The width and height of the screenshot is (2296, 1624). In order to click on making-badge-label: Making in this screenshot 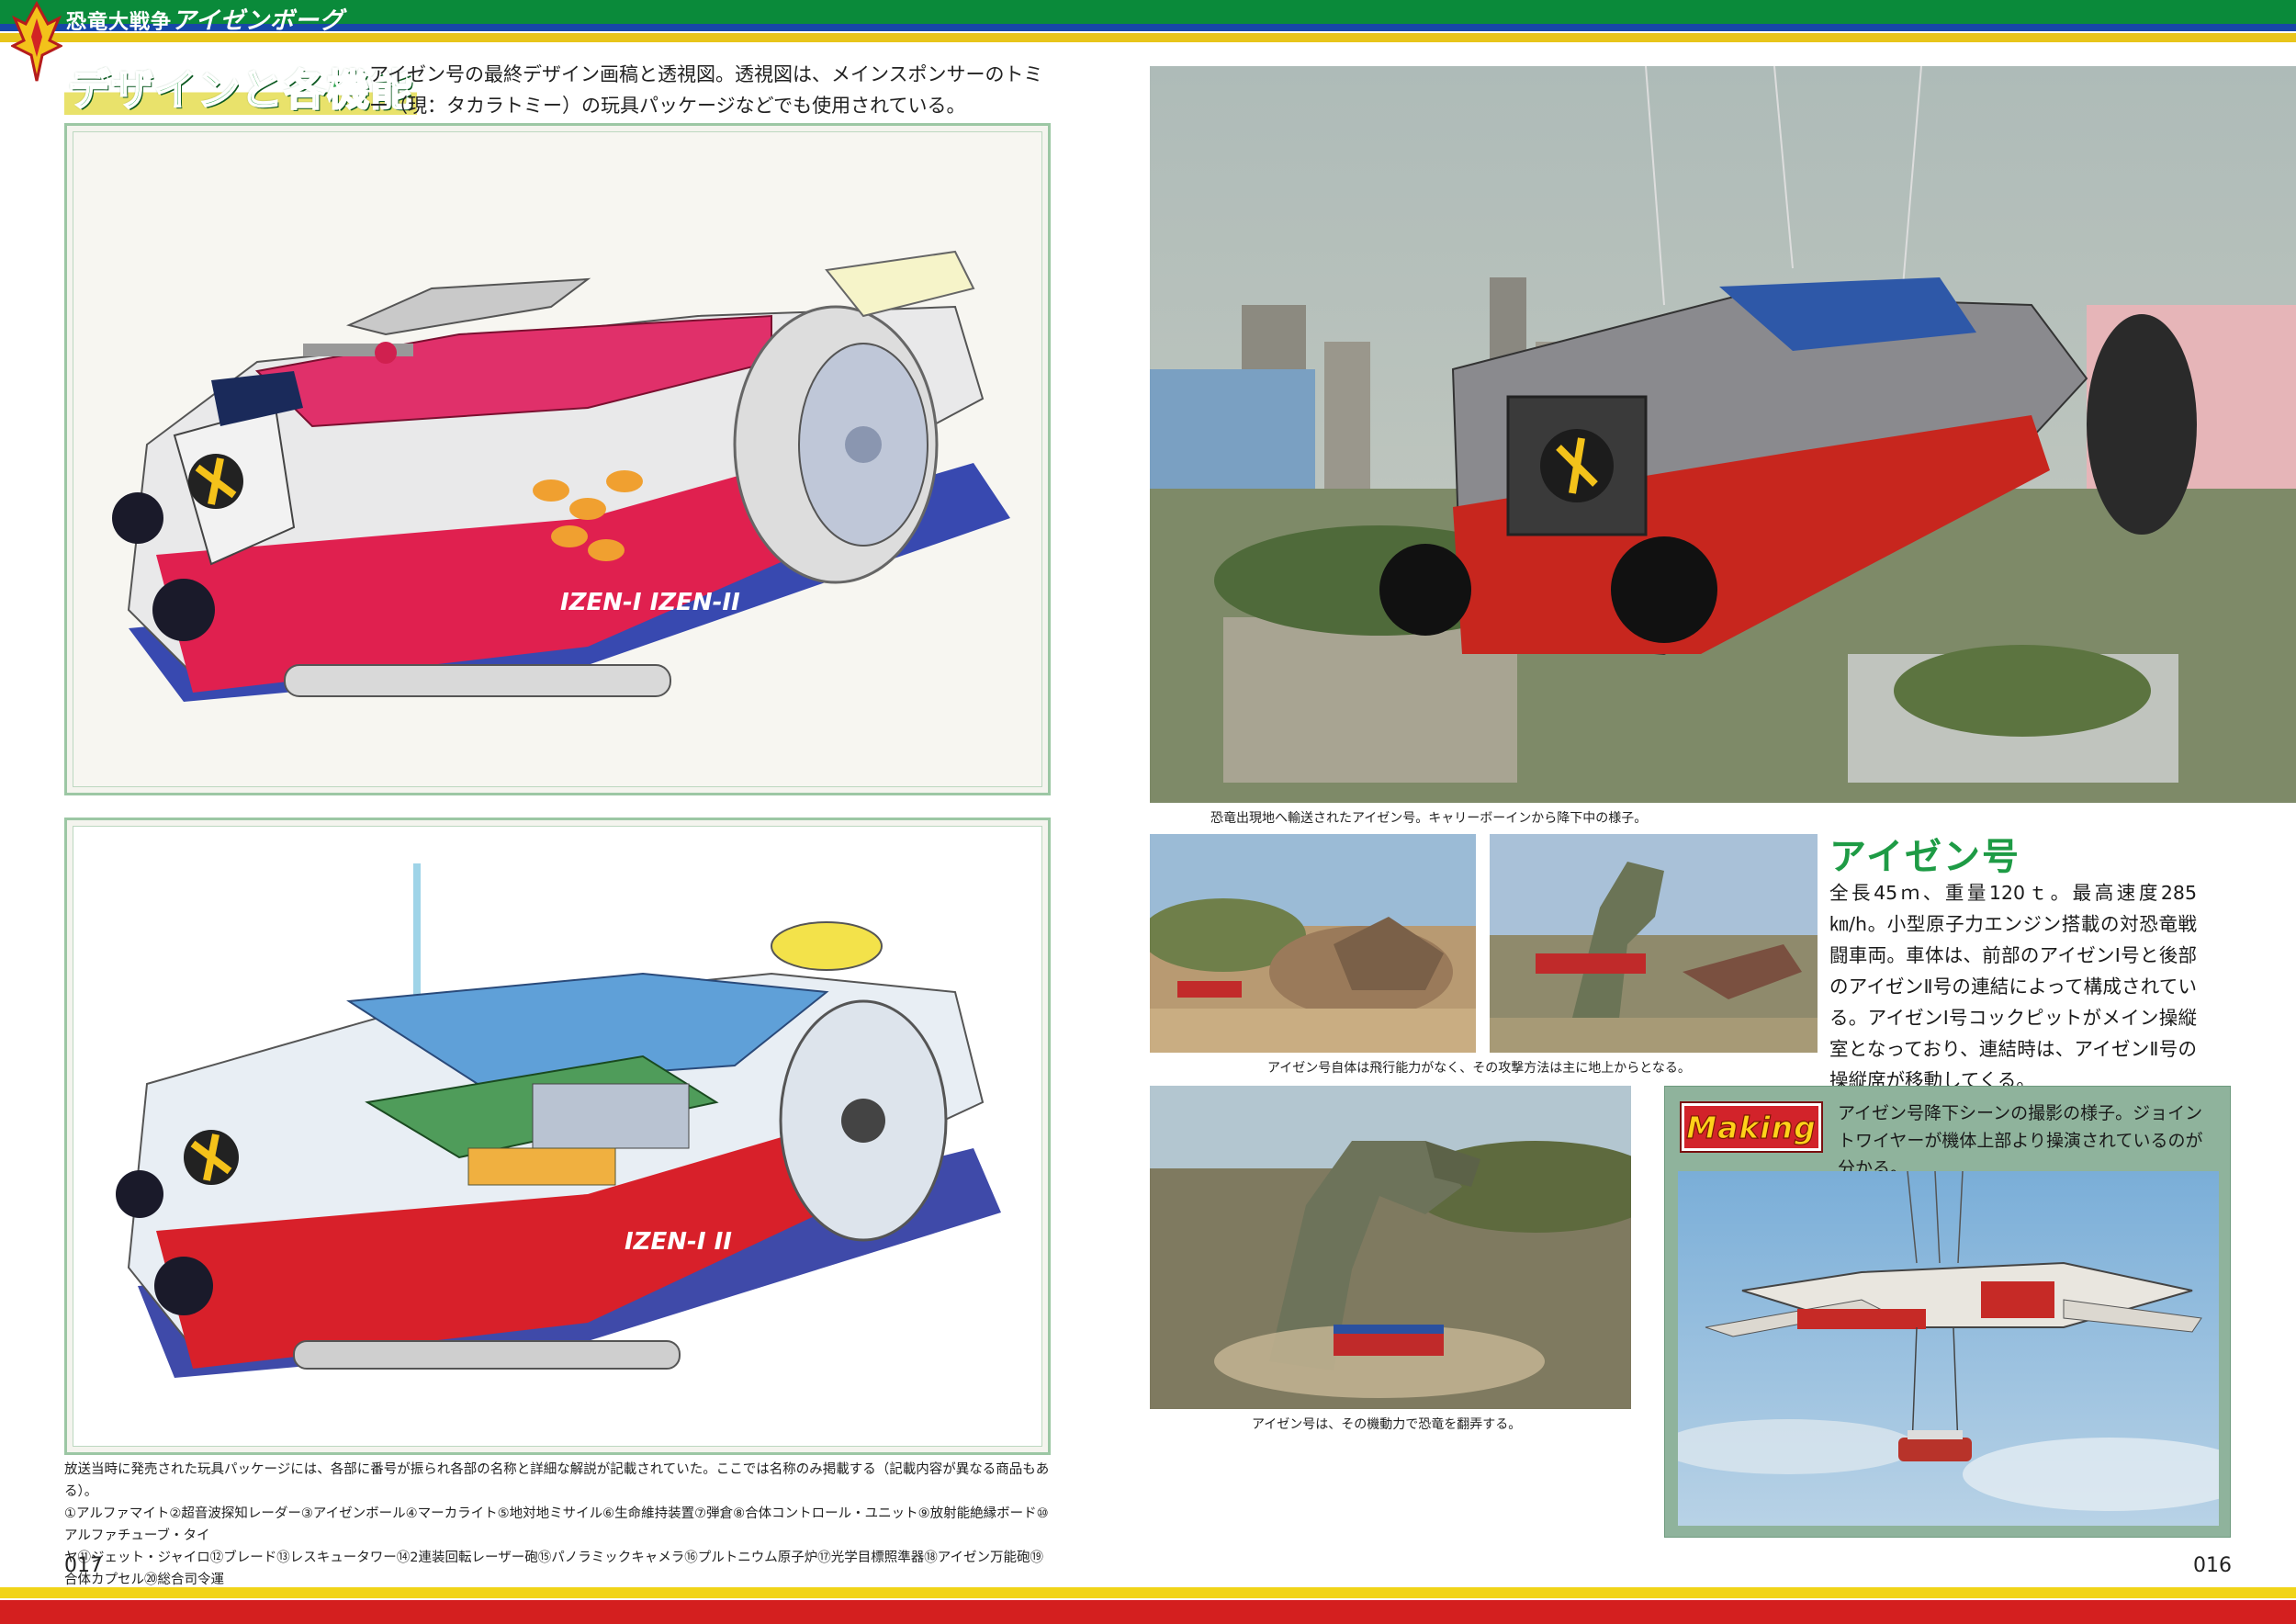, I will do `click(1751, 1127)`.